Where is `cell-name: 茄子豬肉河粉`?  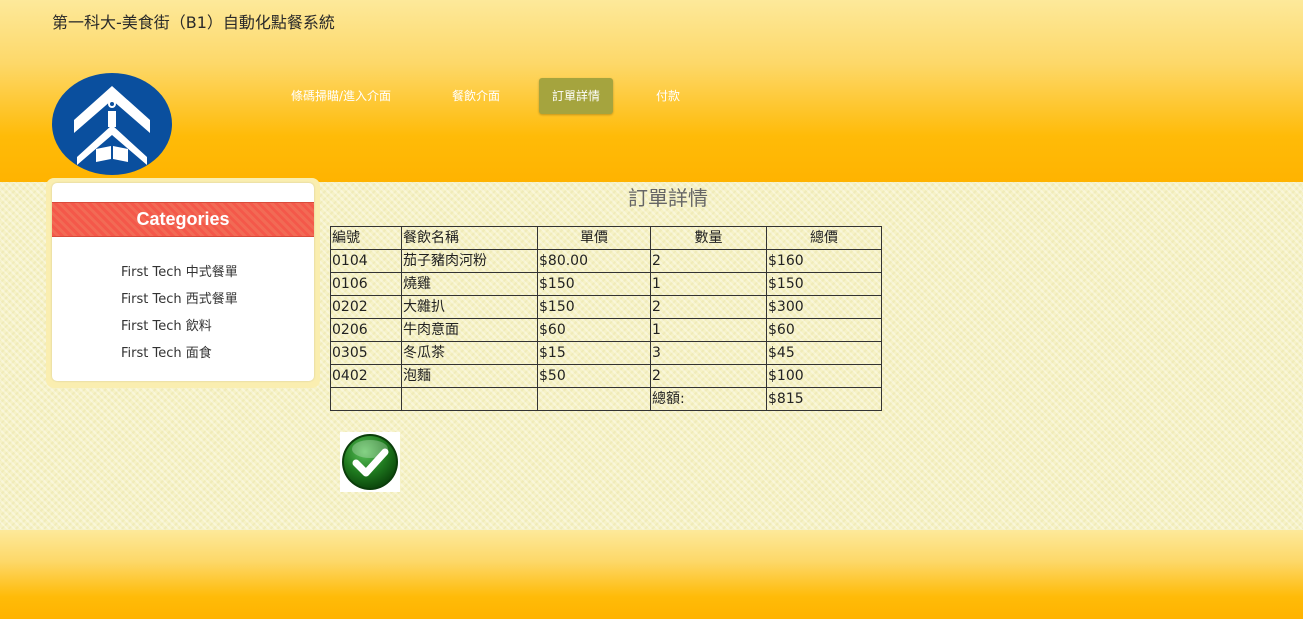
cell-name: 茄子豬肉河粉 is located at coordinates (469, 261).